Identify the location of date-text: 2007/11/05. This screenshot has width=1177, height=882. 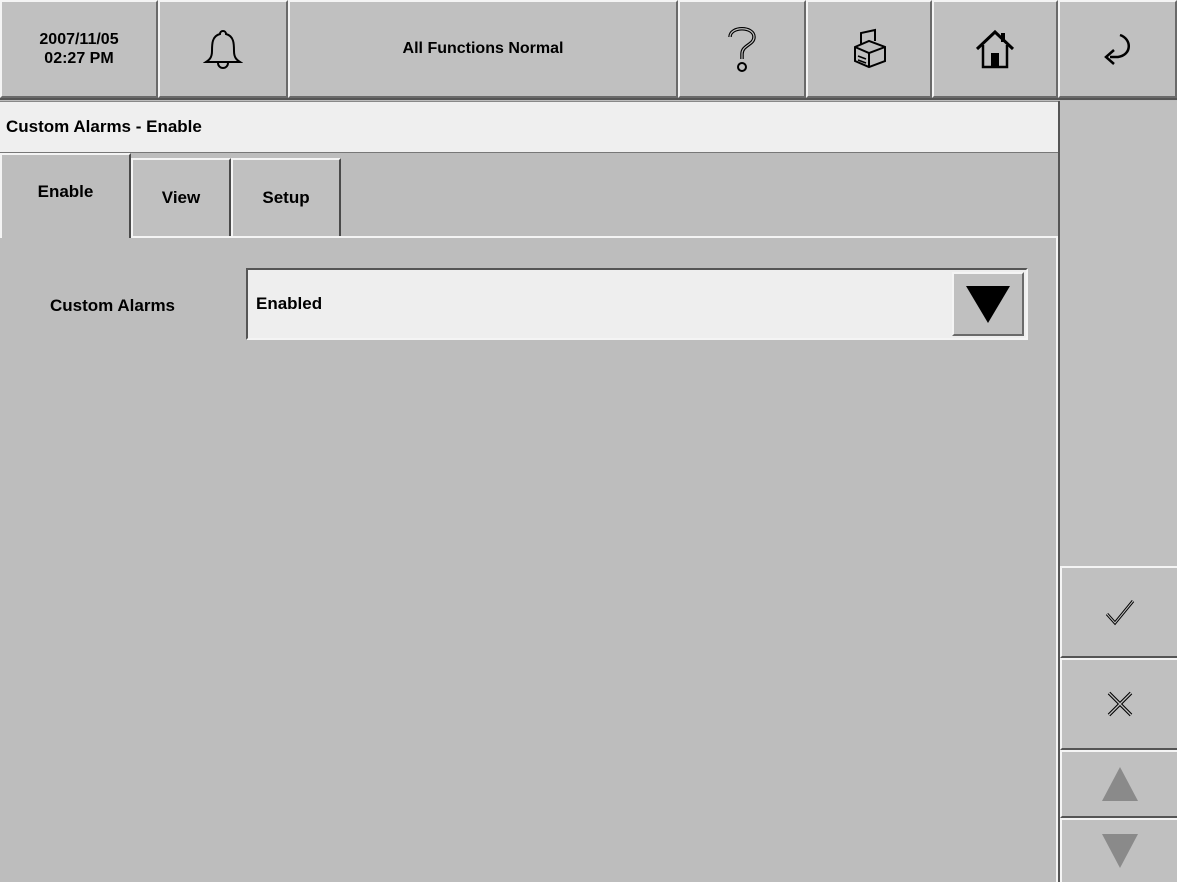
(79, 39).